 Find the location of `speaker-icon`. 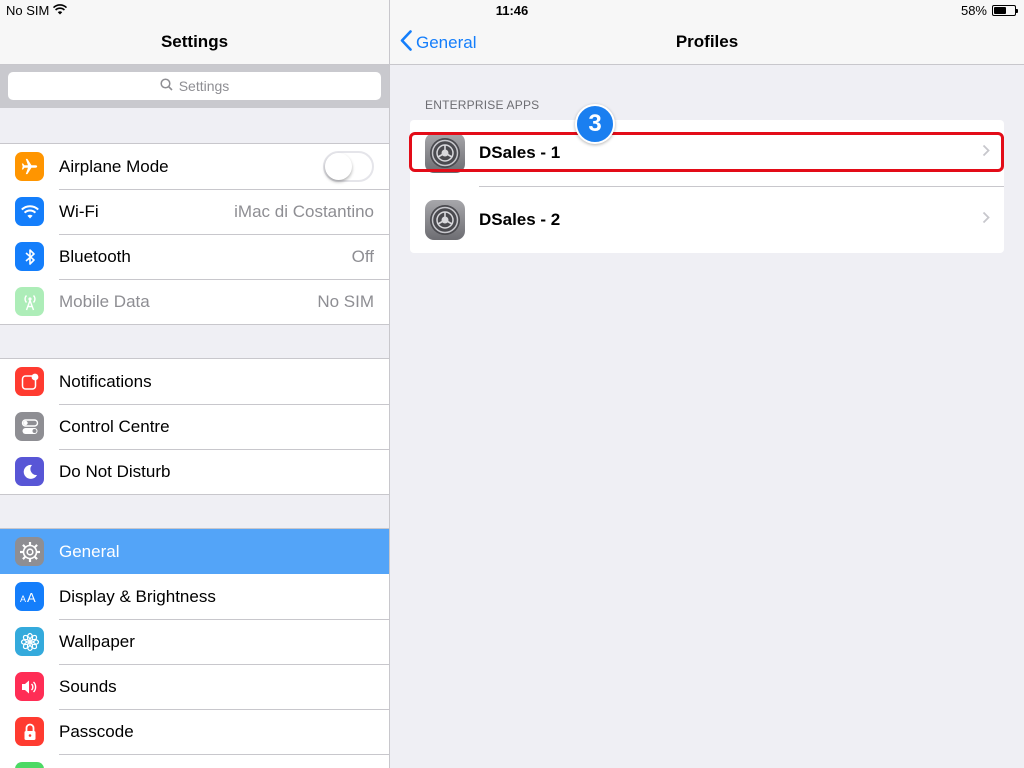

speaker-icon is located at coordinates (29, 686).